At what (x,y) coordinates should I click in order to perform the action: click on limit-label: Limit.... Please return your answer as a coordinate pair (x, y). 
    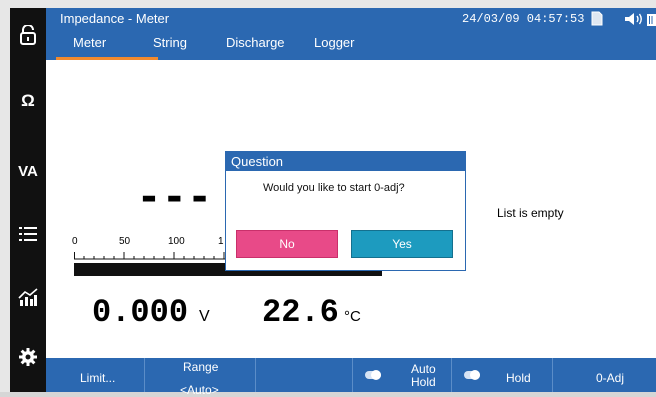
    Looking at the image, I should click on (98, 378).